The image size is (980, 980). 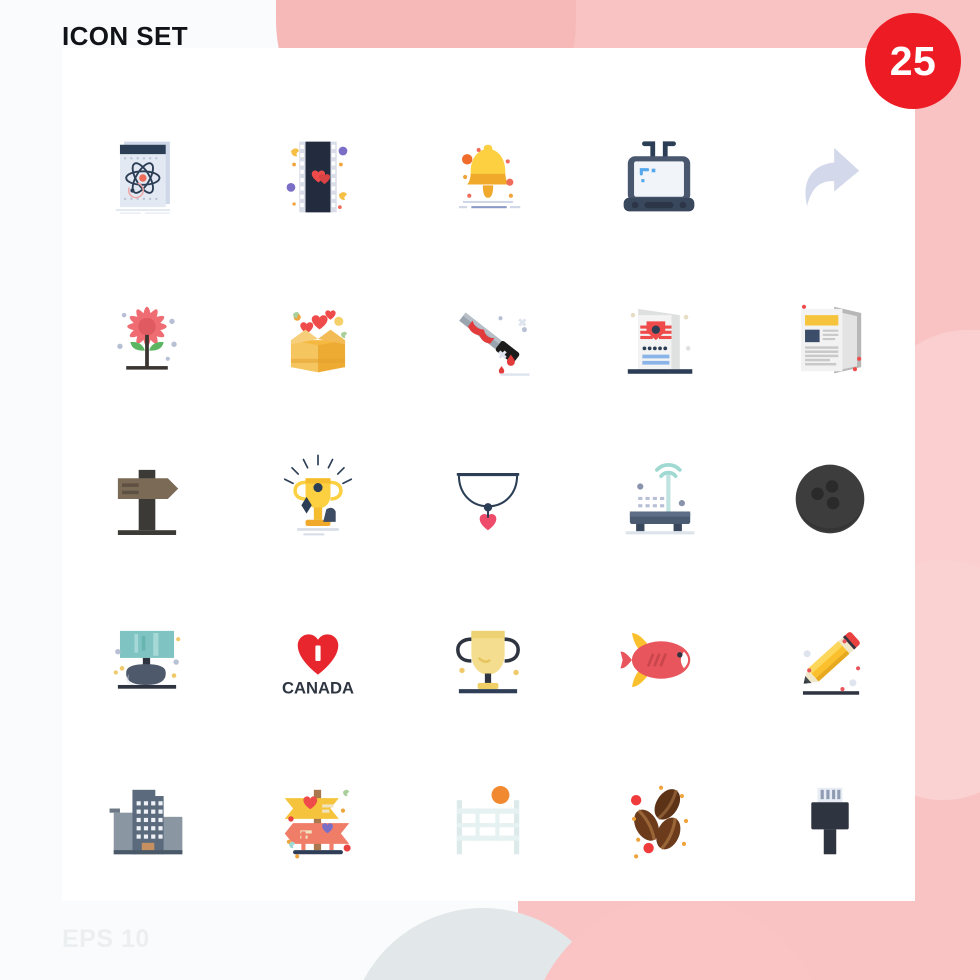 What do you see at coordinates (678, 939) in the screenshot?
I see `pink-circle-shape` at bounding box center [678, 939].